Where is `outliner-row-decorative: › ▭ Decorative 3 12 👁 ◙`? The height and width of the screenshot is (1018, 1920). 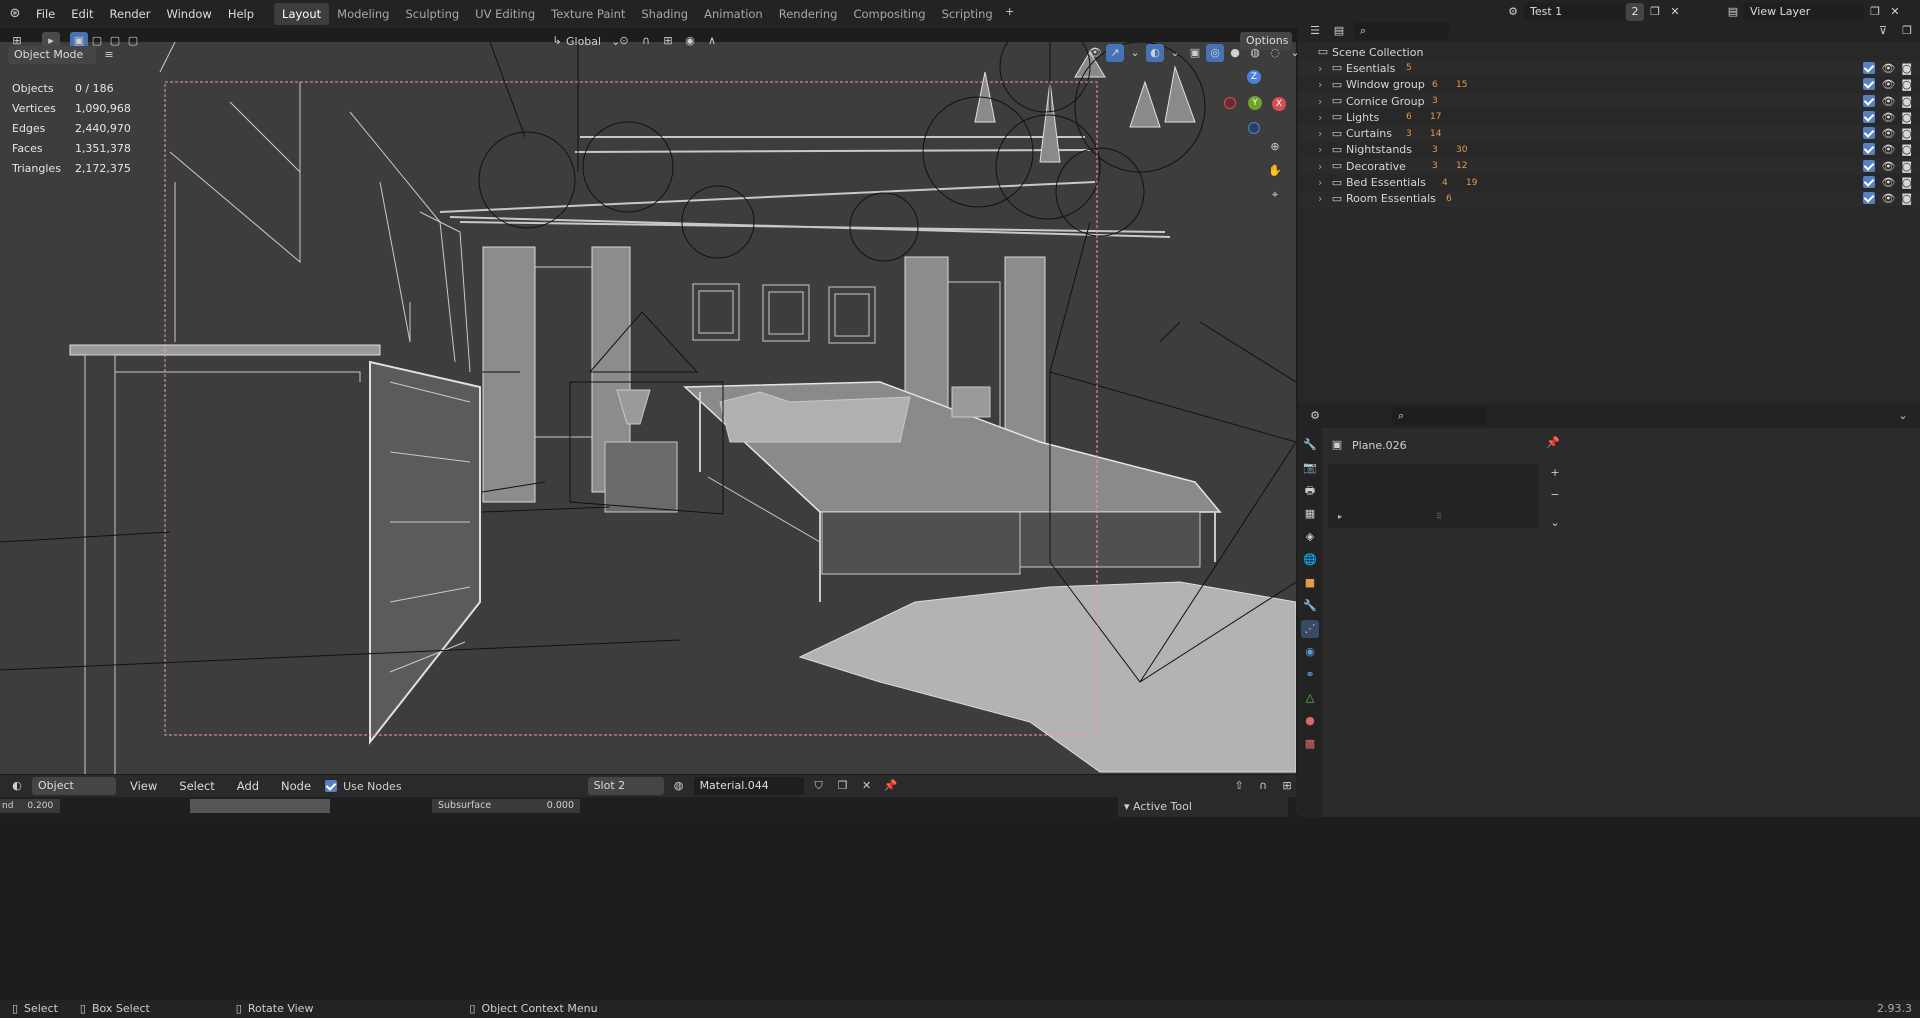
outliner-row-decorative: › ▭ Decorative 3 12 👁 ◙ is located at coordinates (1609, 166).